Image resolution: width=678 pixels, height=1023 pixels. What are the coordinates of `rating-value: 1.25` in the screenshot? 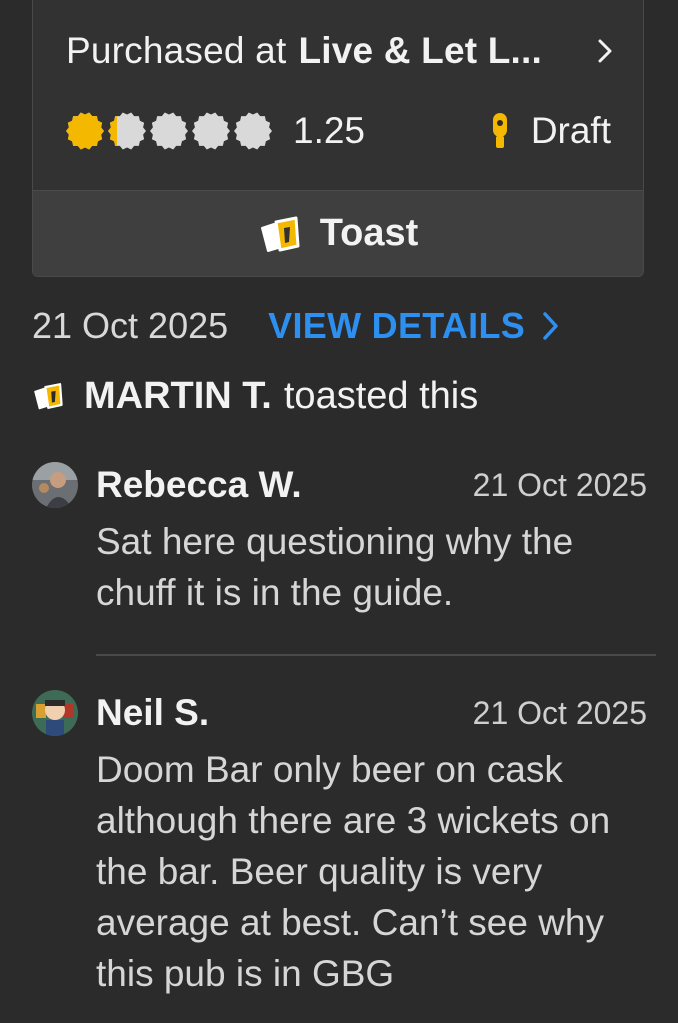 It's located at (329, 130).